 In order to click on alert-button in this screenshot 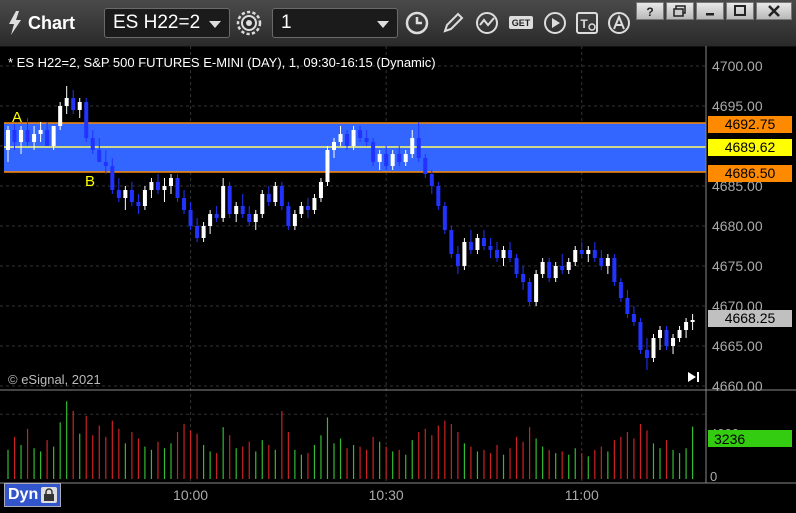, I will do `click(619, 23)`.